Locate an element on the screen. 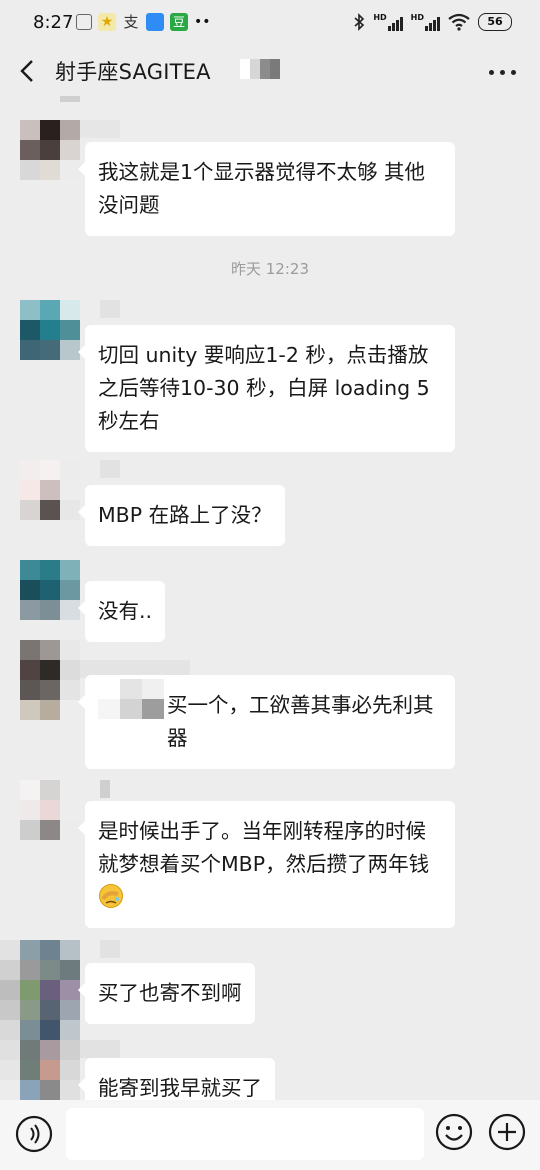  facepalm-emoji-icon is located at coordinates (111, 896).